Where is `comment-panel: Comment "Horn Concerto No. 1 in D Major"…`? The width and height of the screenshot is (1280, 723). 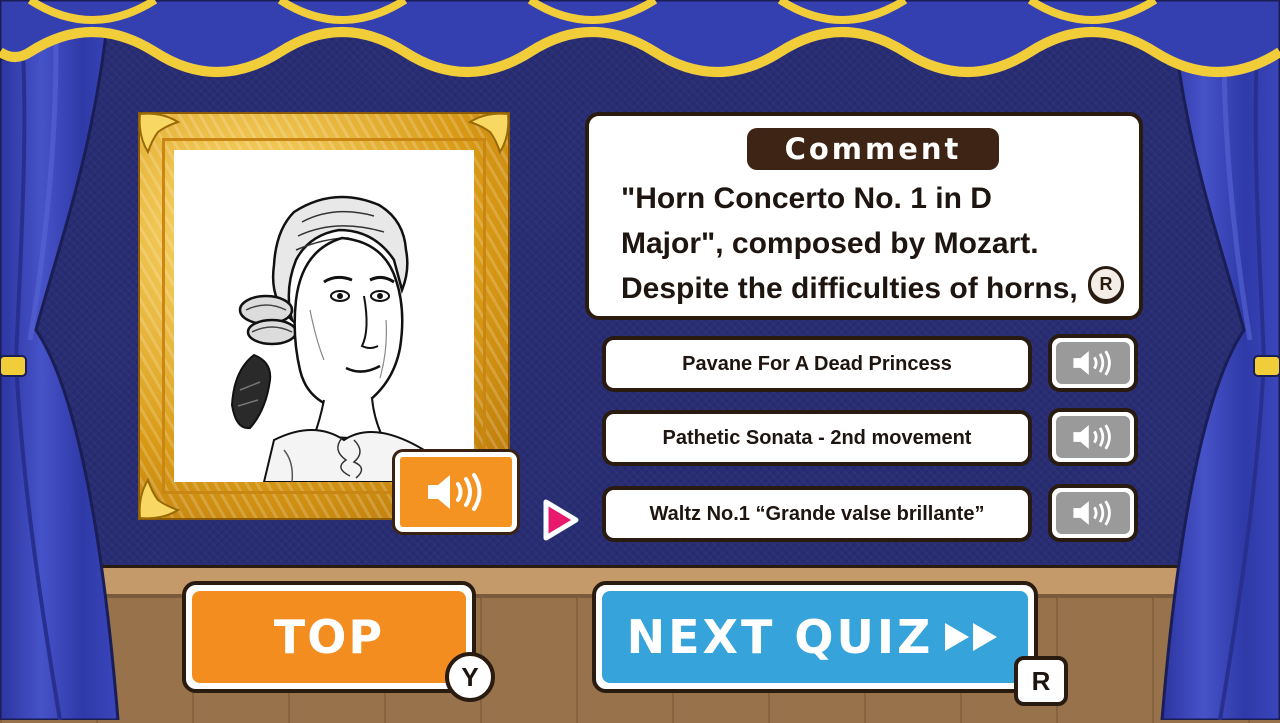
comment-panel: Comment "Horn Concerto No. 1 in D Major"… is located at coordinates (864, 216).